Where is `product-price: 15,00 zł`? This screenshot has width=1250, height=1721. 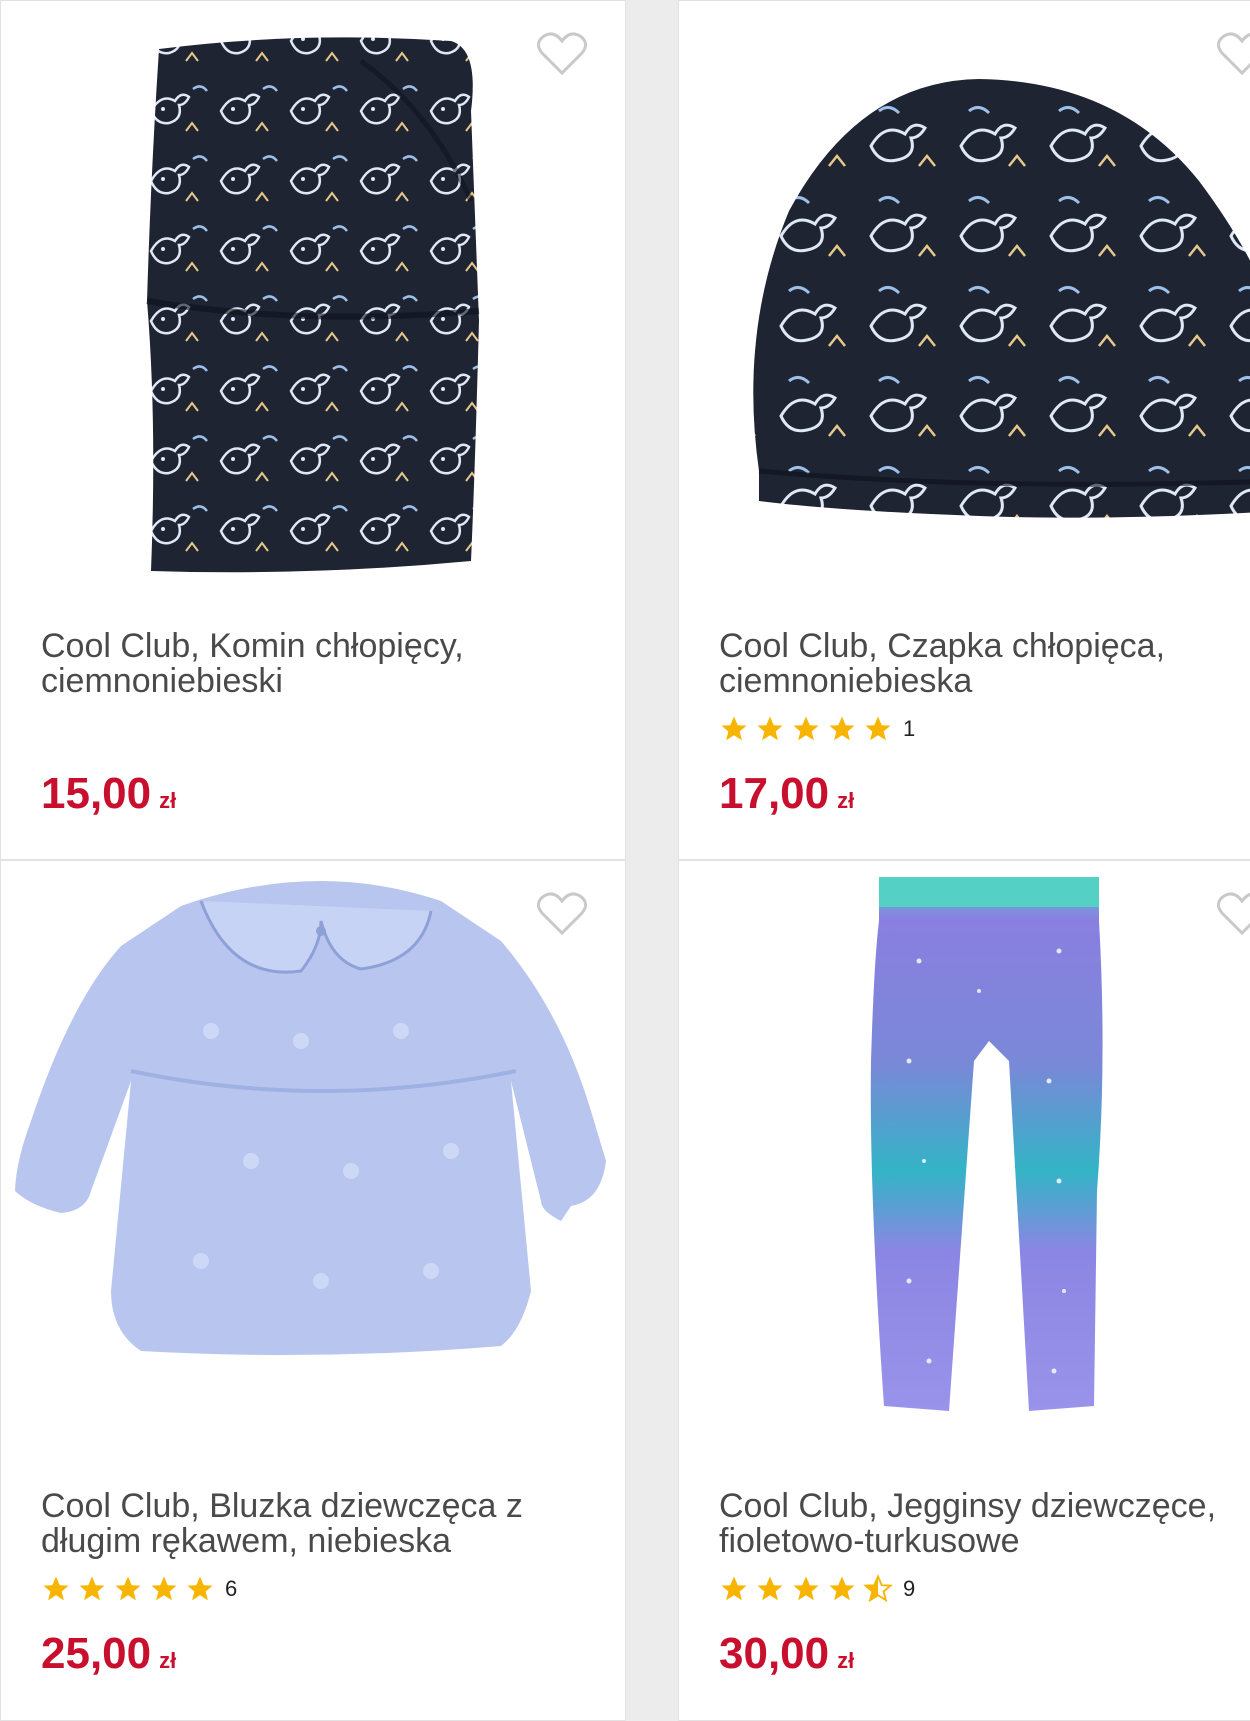 product-price: 15,00 zł is located at coordinates (108, 794).